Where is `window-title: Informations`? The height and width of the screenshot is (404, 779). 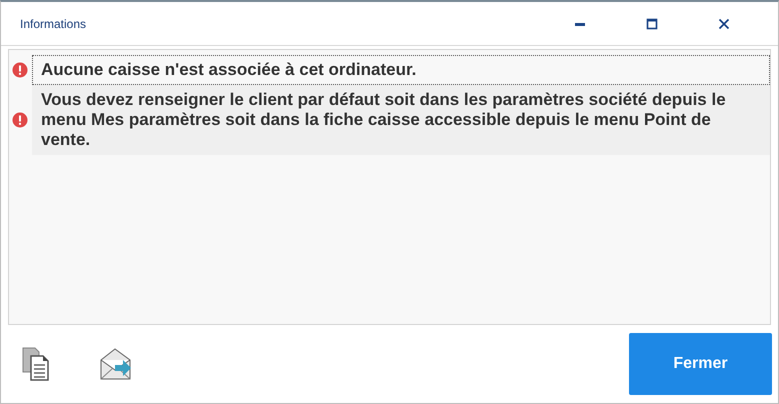
window-title: Informations is located at coordinates (53, 23).